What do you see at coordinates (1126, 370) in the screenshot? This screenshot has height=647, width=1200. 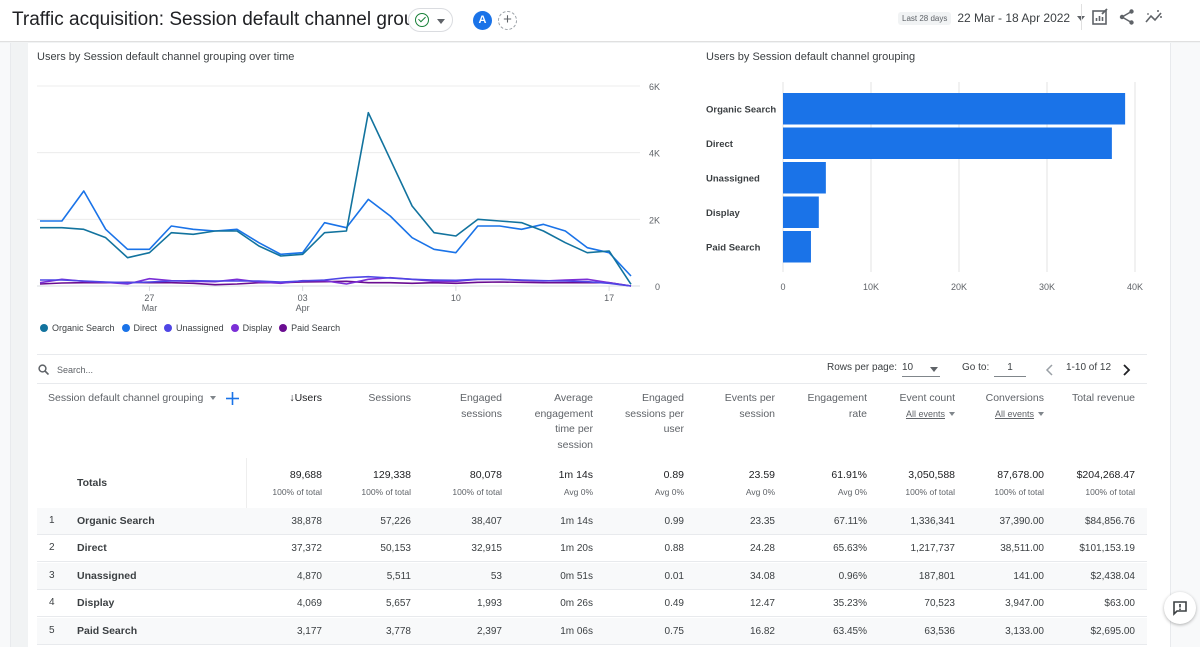 I see `next-page-icon` at bounding box center [1126, 370].